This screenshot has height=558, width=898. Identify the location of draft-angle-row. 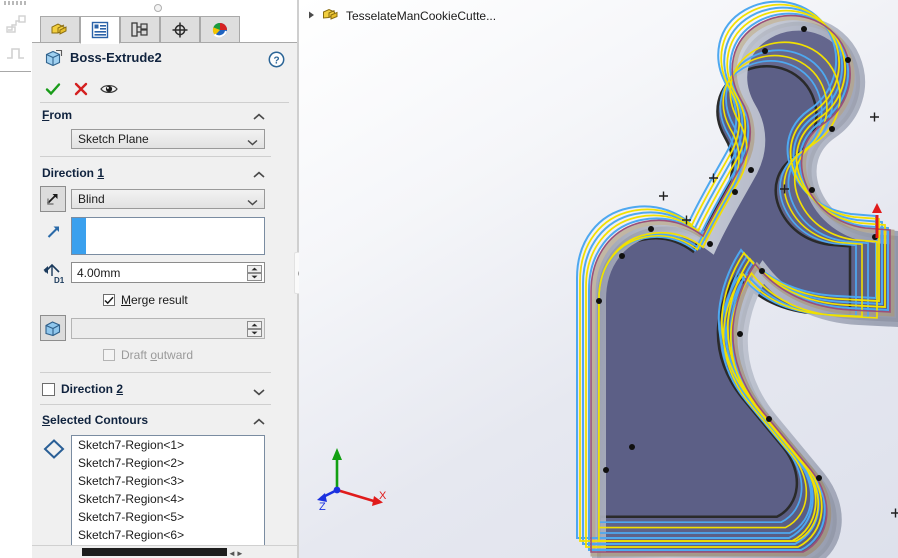
(155, 330).